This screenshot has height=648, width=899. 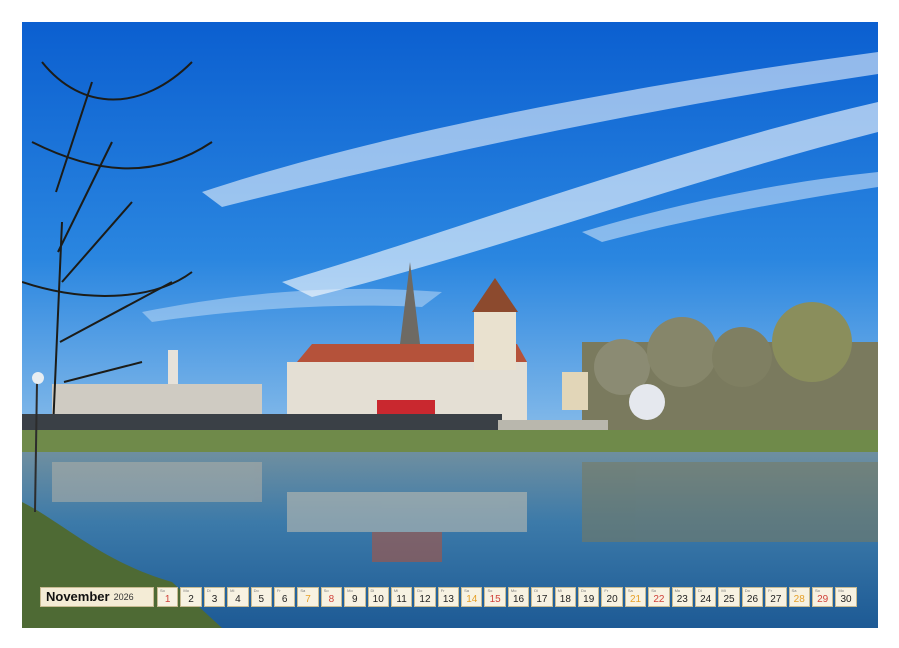 I want to click on day-cell: Mi 18, so click(x=565, y=596).